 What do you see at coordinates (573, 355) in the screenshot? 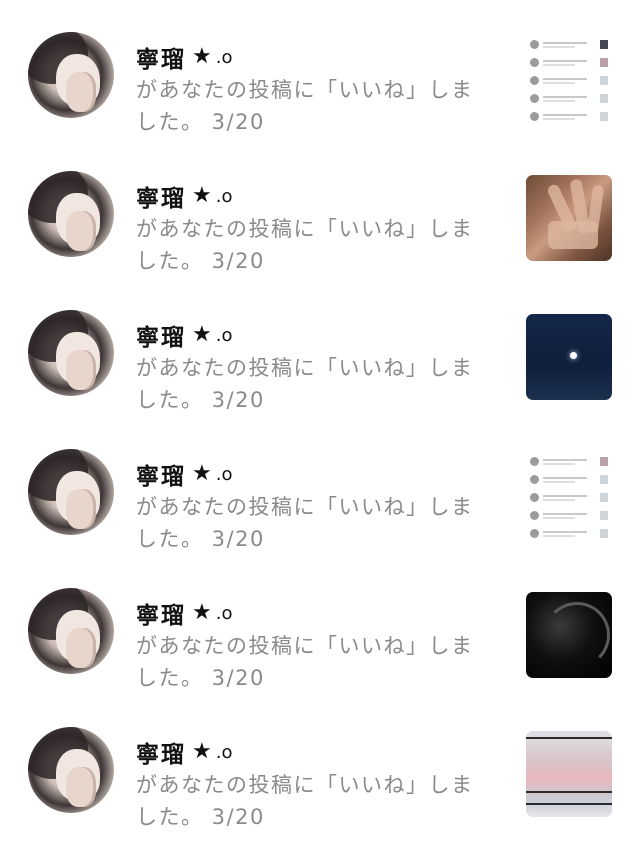
I see `moon-dot` at bounding box center [573, 355].